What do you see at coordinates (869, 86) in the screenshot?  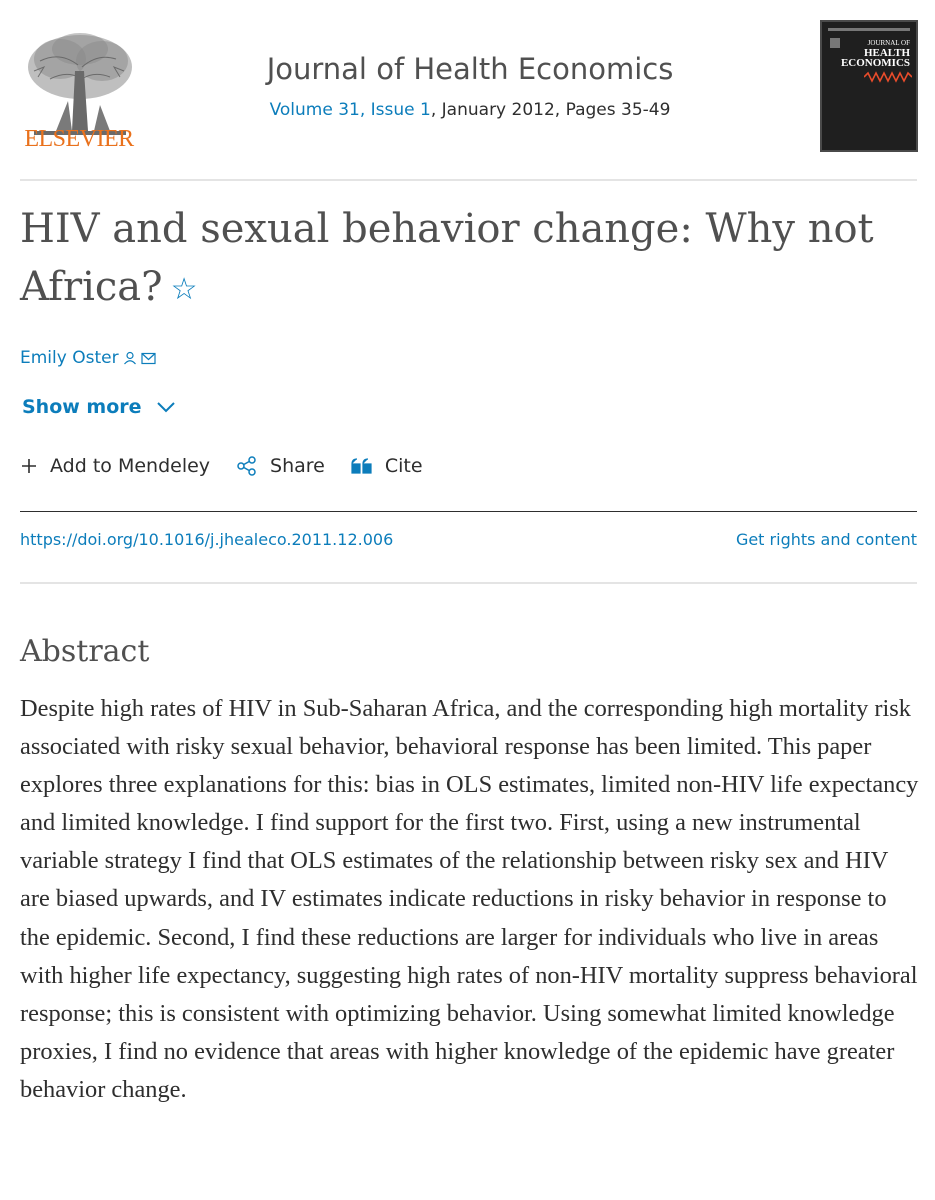 I see `journal-cover-image: JOURNAL OF HEALTH ECONOMICS` at bounding box center [869, 86].